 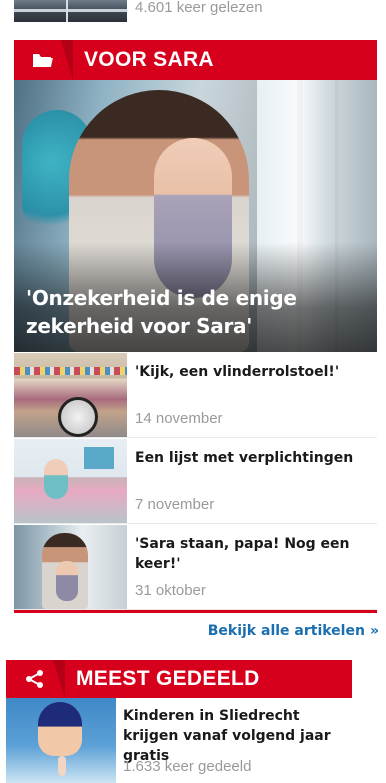 I want to click on read-count: 4.601 keer gelezen, so click(x=199, y=8).